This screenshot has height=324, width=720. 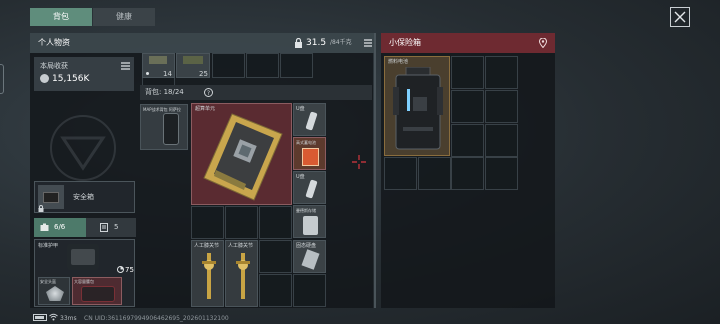 I want to click on battery-status-icon, so click(x=40, y=317).